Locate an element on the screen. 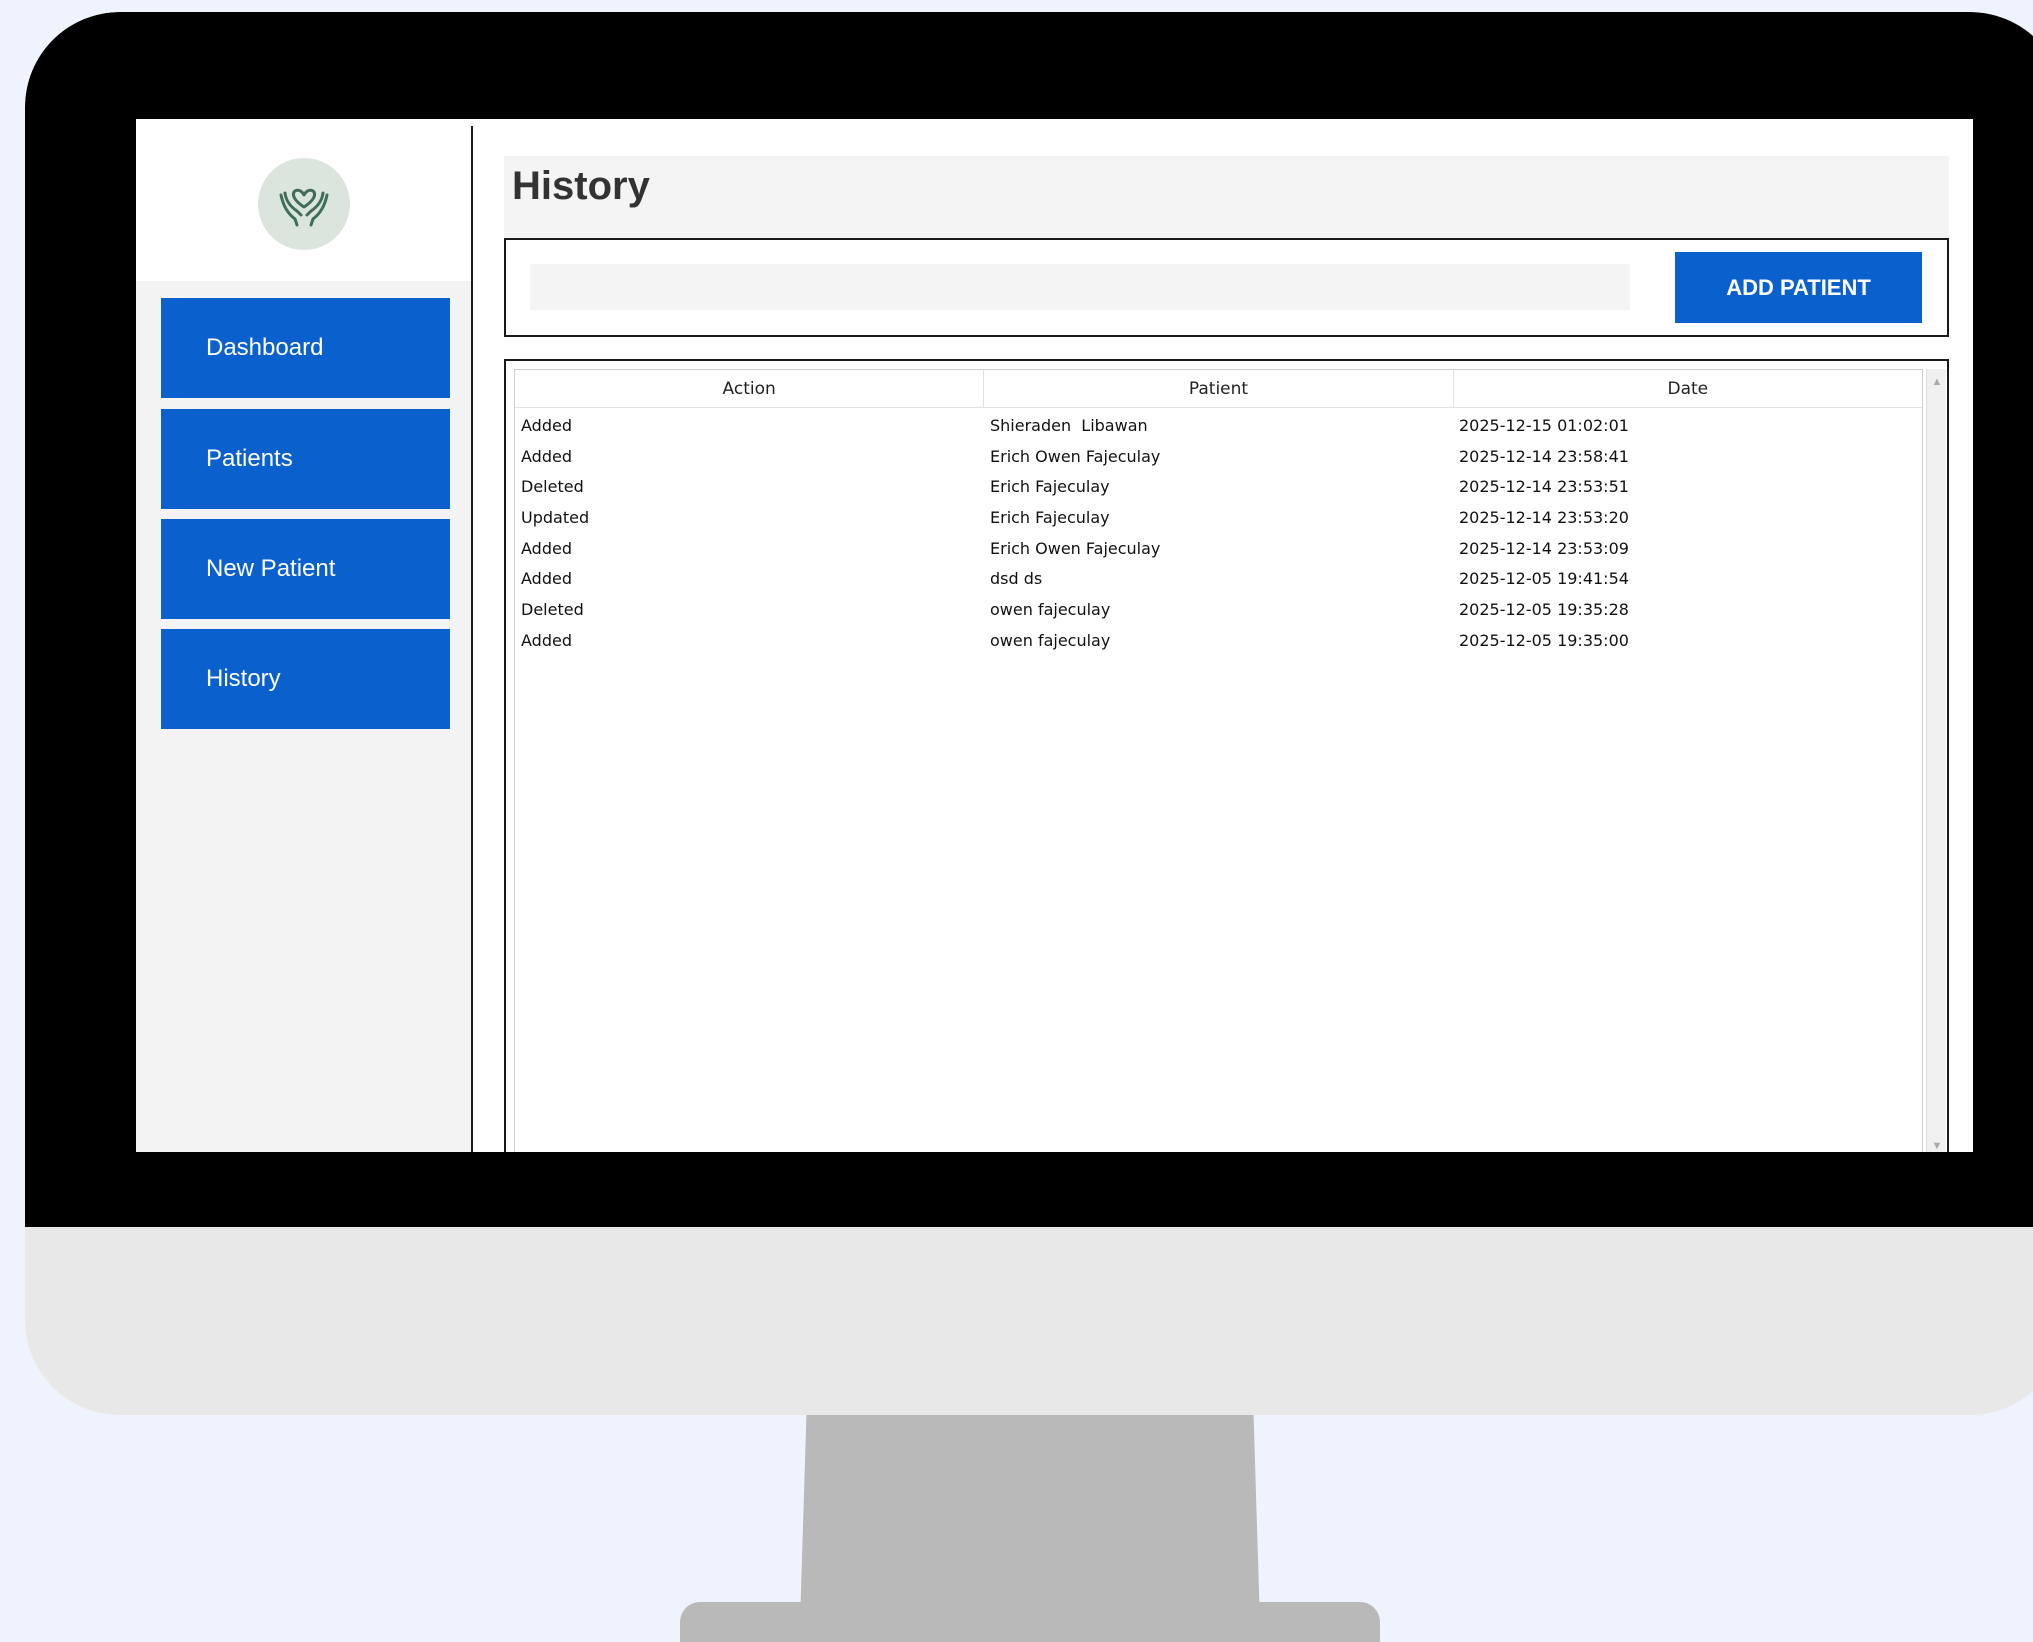 Image resolution: width=2033 pixels, height=1642 pixels. table-header: Action Patient Date is located at coordinates (1218, 389).